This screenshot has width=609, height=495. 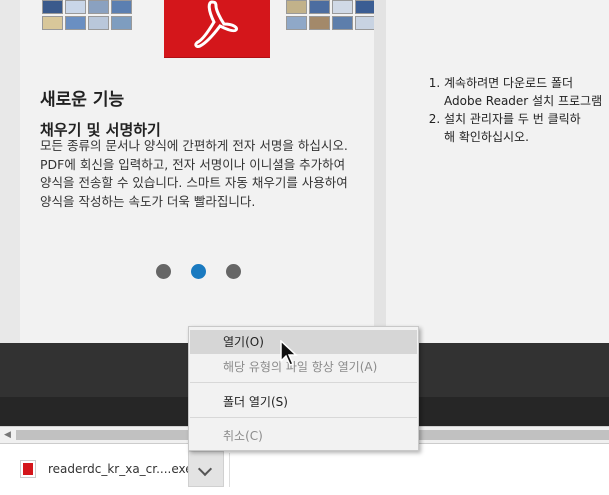 I want to click on pdf-file-icon, so click(x=28, y=469).